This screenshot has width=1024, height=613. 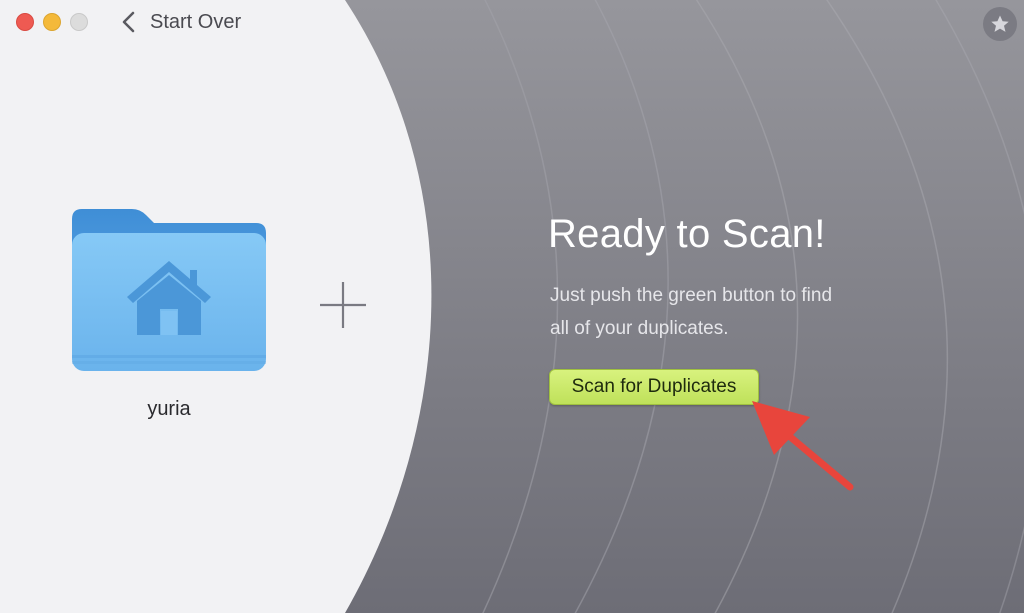 What do you see at coordinates (654, 387) in the screenshot?
I see `scan-for-duplicates-button: Scan for Duplicates` at bounding box center [654, 387].